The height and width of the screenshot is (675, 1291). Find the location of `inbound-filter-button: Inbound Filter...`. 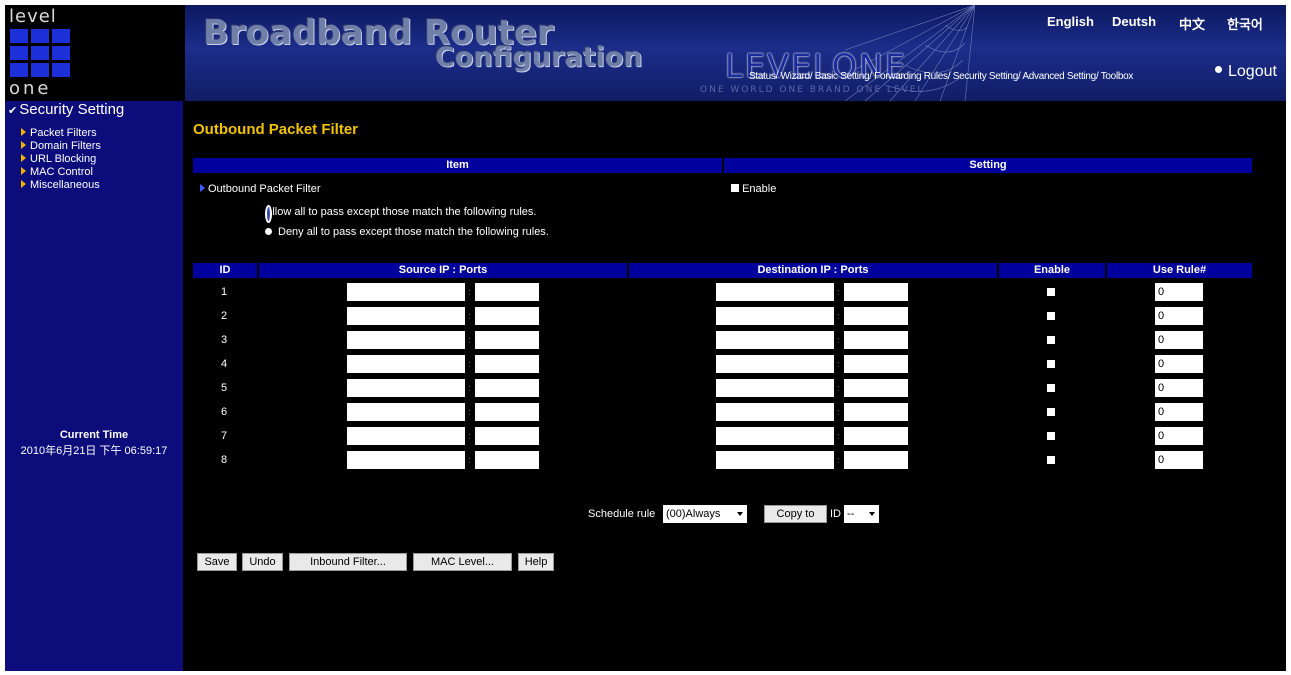

inbound-filter-button: Inbound Filter... is located at coordinates (348, 562).